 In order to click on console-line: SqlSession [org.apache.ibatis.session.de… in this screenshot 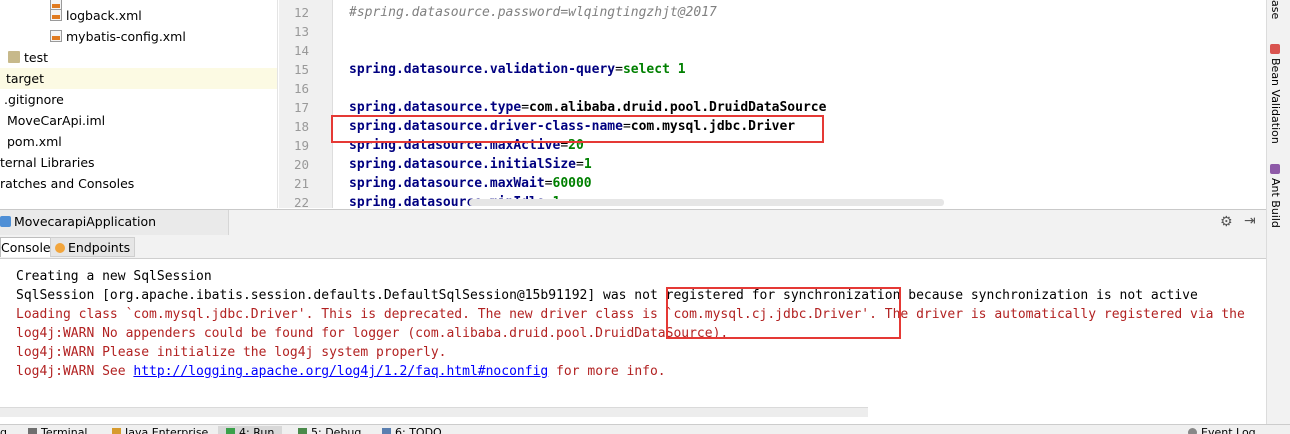, I will do `click(607, 295)`.